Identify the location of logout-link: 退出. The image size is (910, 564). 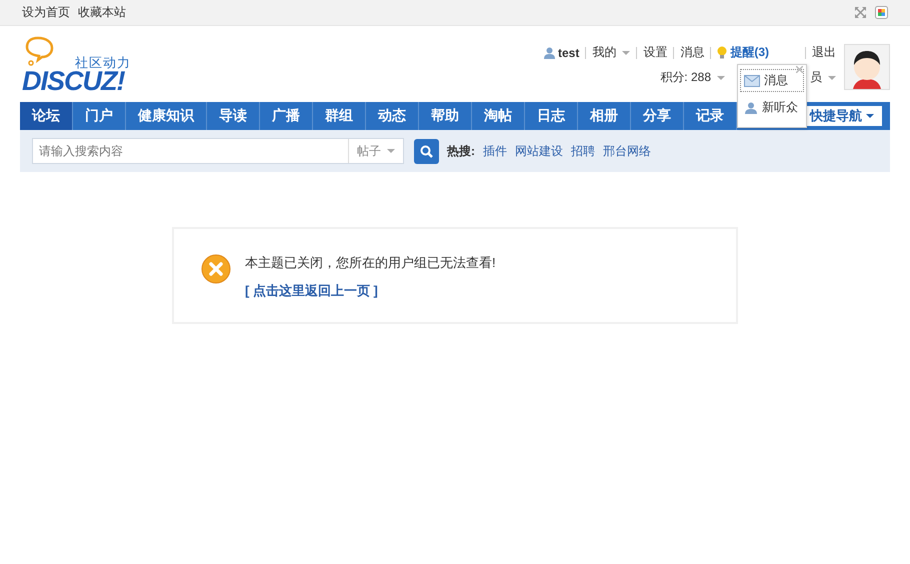
(824, 52).